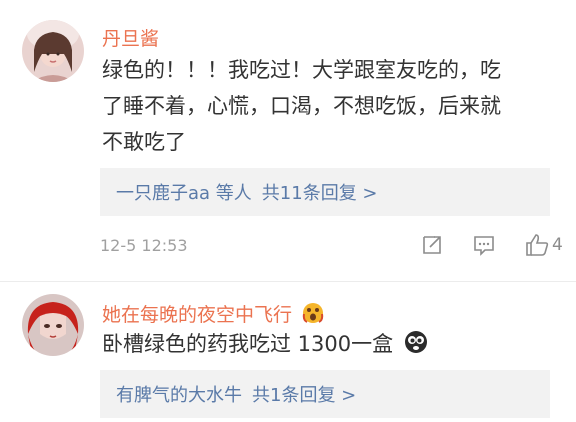 The height and width of the screenshot is (422, 576). I want to click on share-button, so click(432, 245).